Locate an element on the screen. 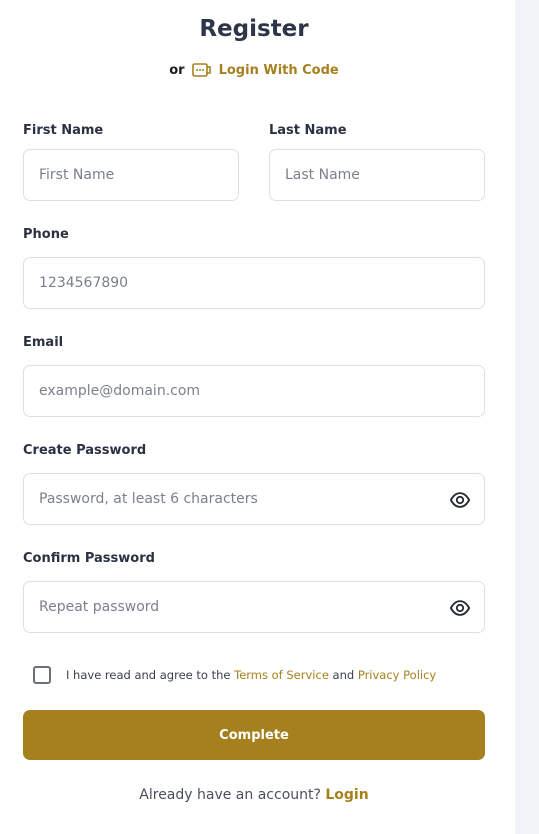 The width and height of the screenshot is (539, 834). email-placeholder: example@domain.com is located at coordinates (120, 391).